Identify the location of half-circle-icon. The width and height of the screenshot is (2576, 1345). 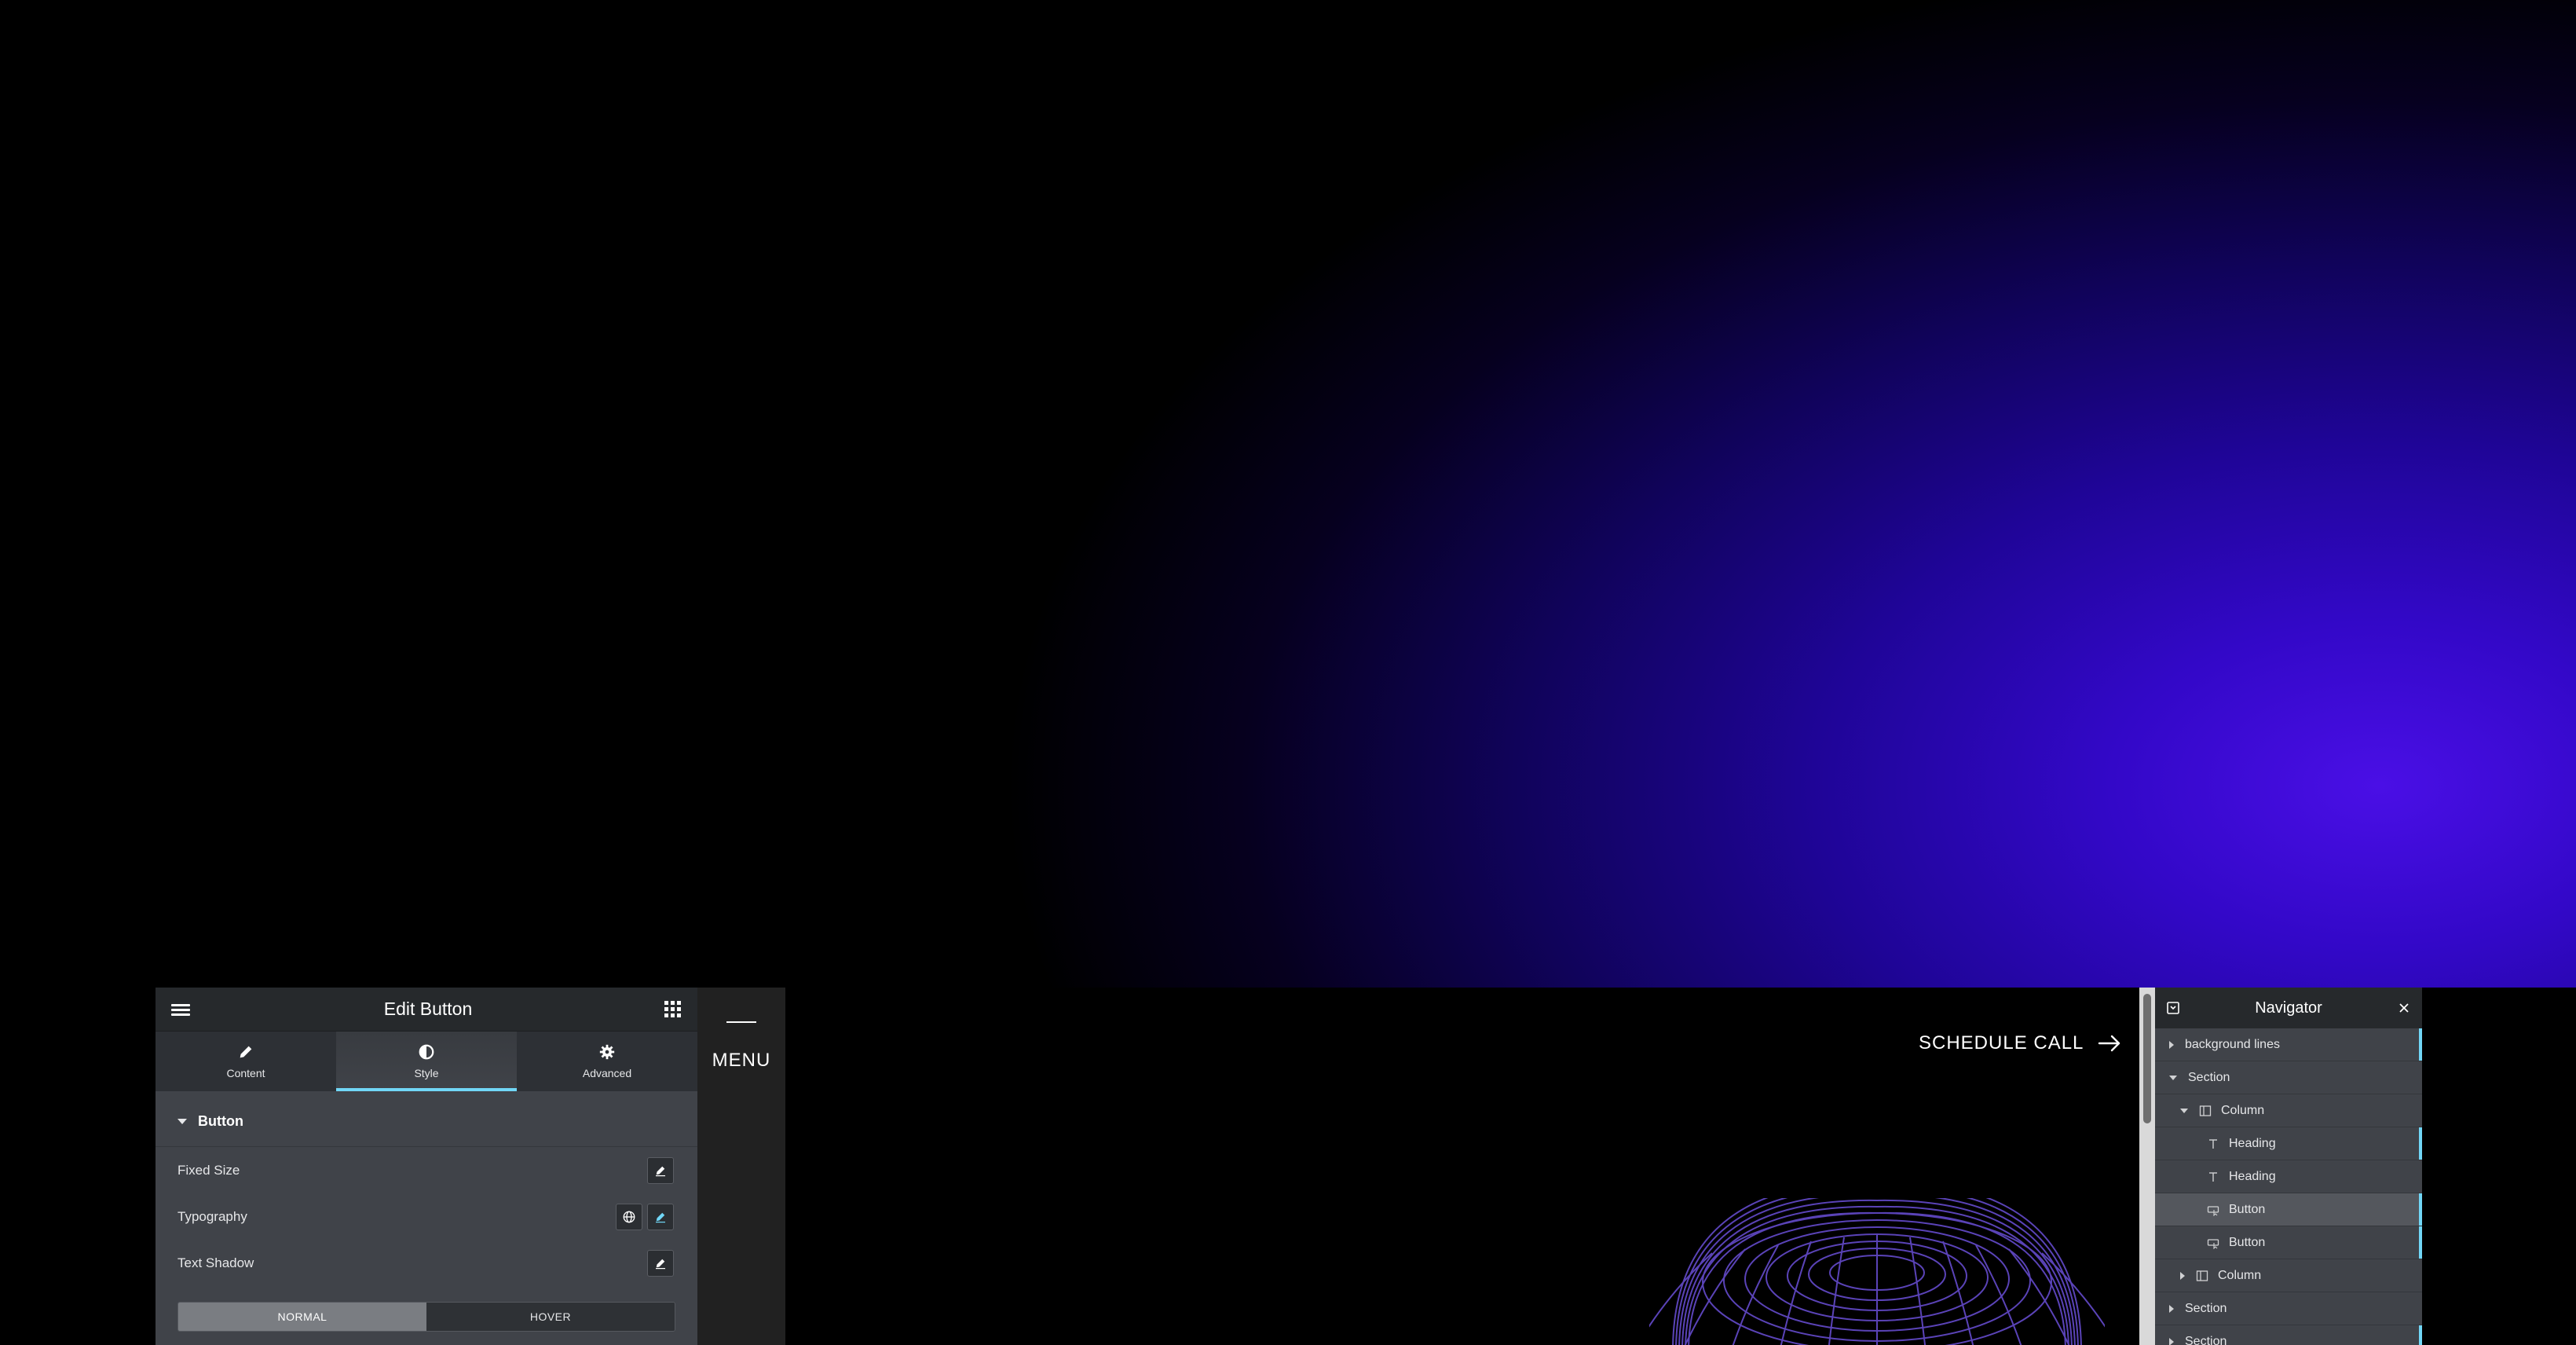
(427, 1052).